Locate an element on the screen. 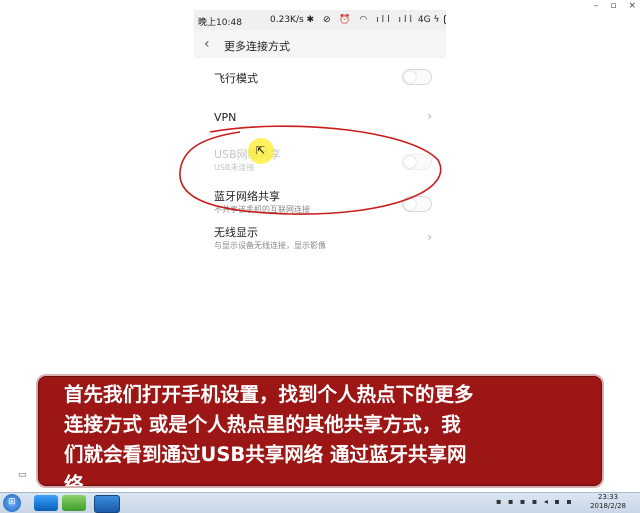 The image size is (640, 513). clock: 23:33 2018/2/28 is located at coordinates (608, 502).